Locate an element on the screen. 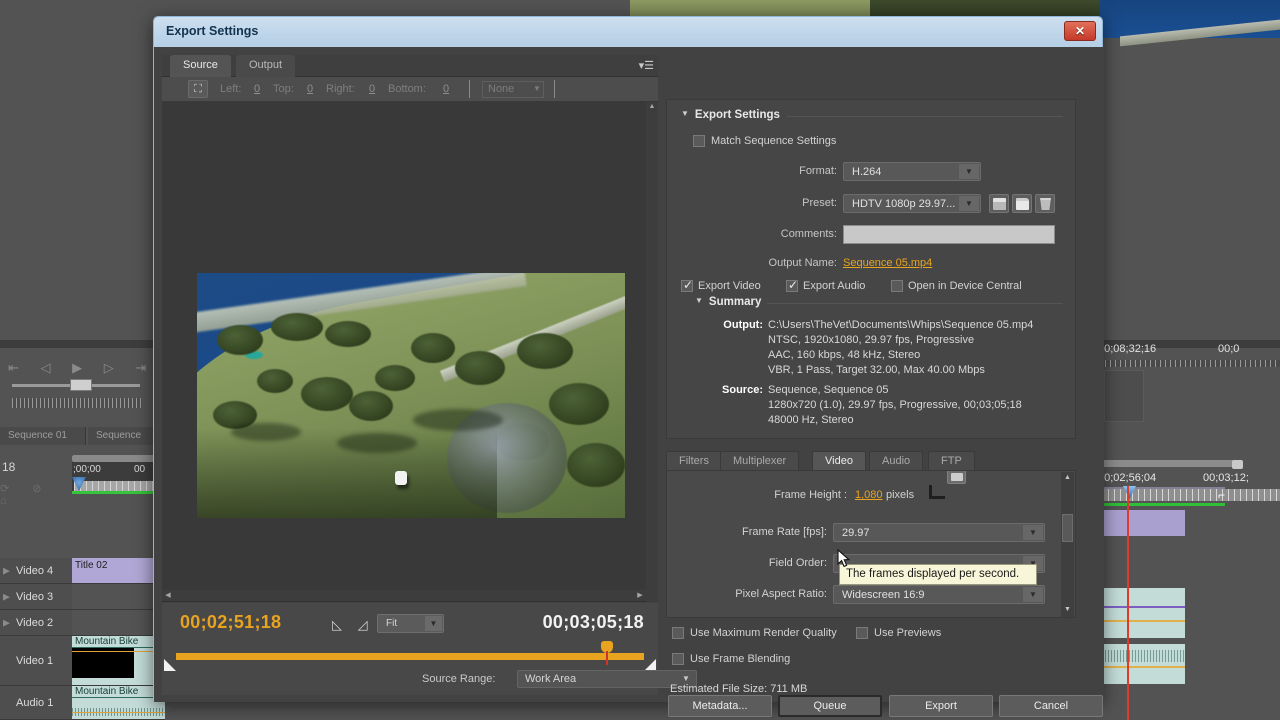 This screenshot has height=720, width=1280. device-central-checkbox is located at coordinates (897, 286).